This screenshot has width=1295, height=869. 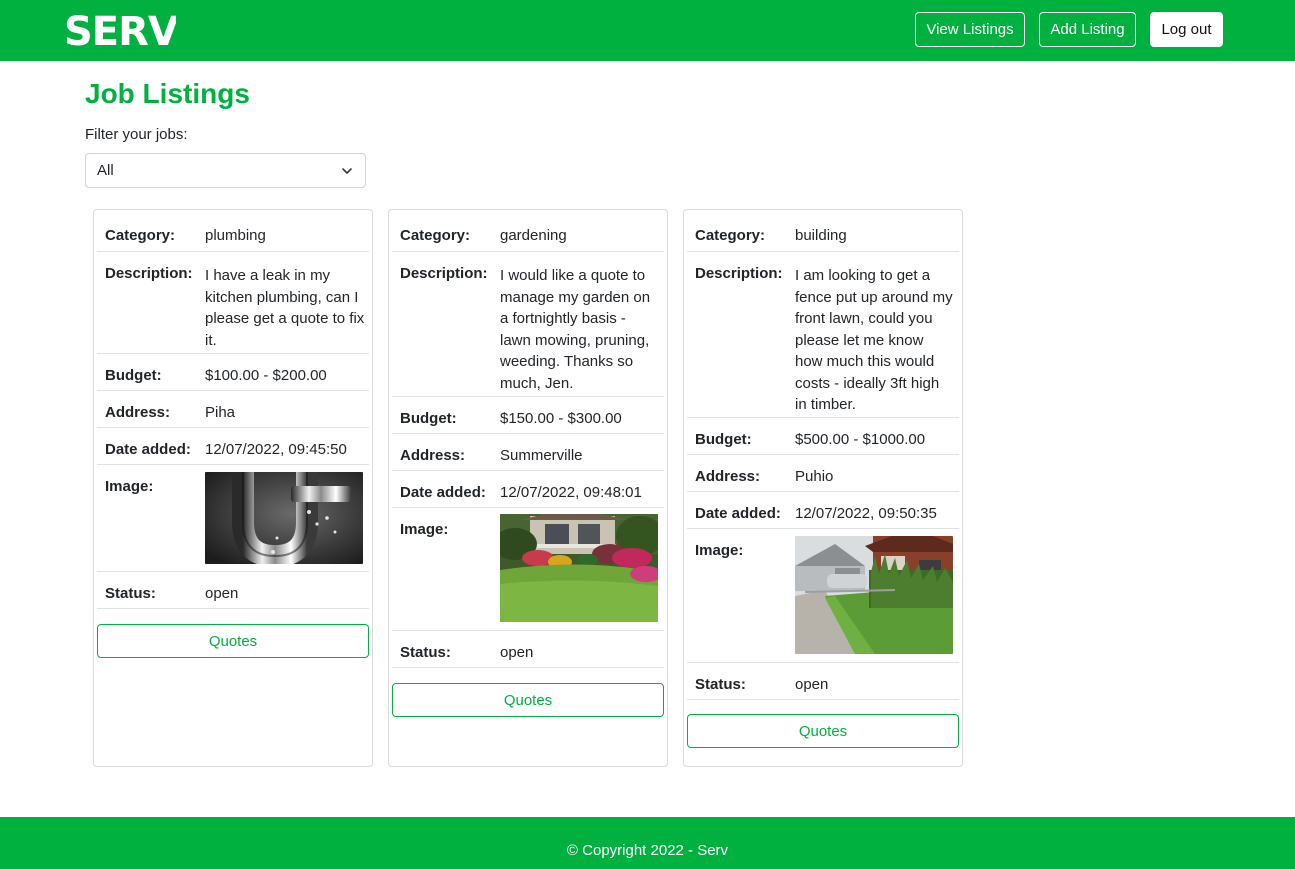 I want to click on row-address: Address: Puhio, so click(x=823, y=473).